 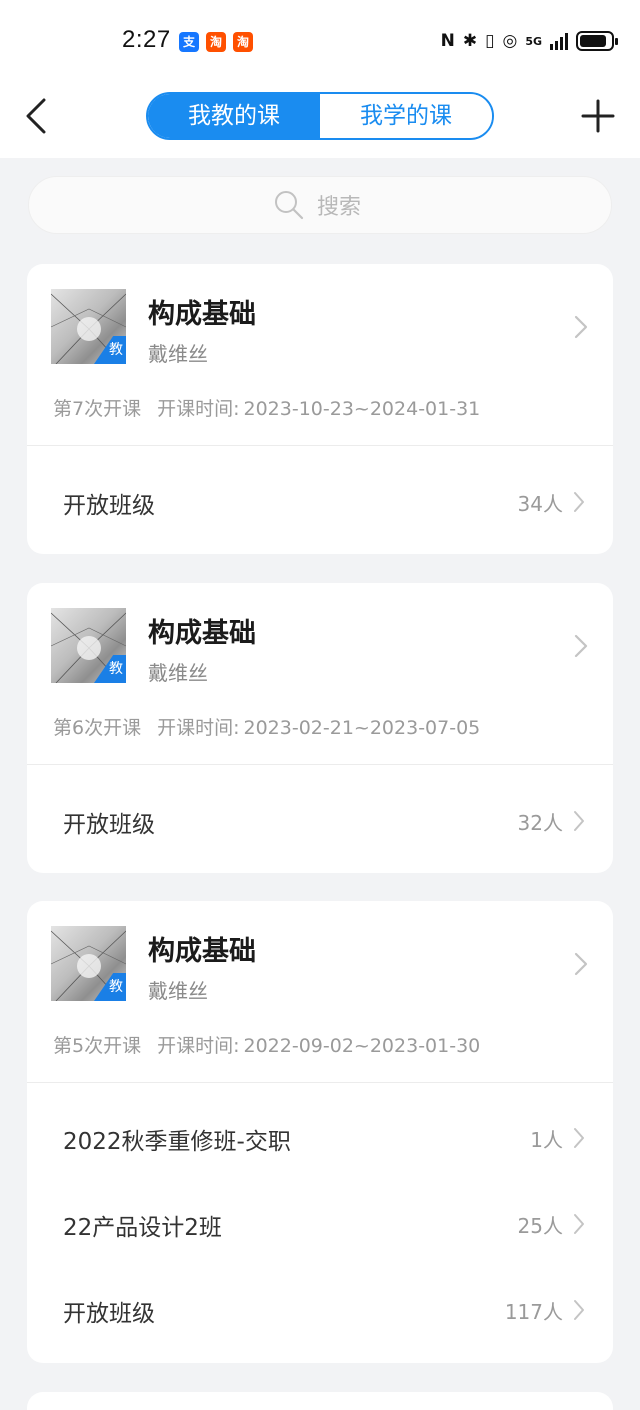 I want to click on nfc-icon: N, so click(x=447, y=41).